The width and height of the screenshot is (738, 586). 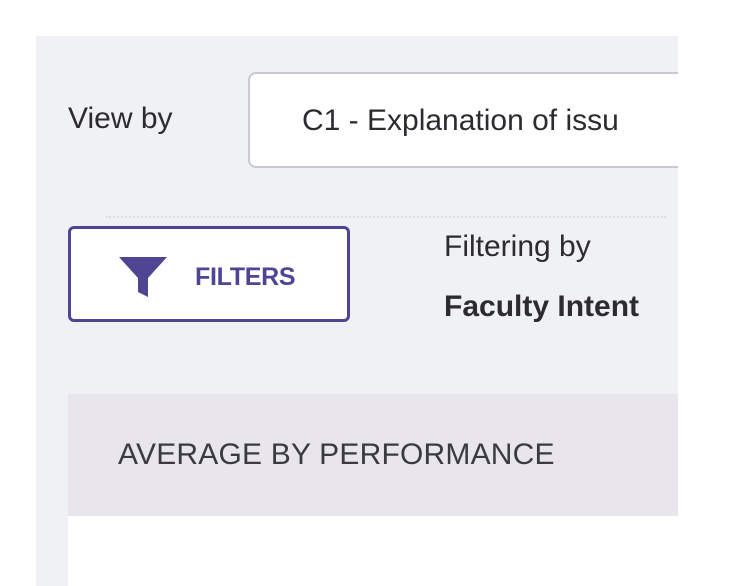 I want to click on section-body, so click(x=373, y=551).